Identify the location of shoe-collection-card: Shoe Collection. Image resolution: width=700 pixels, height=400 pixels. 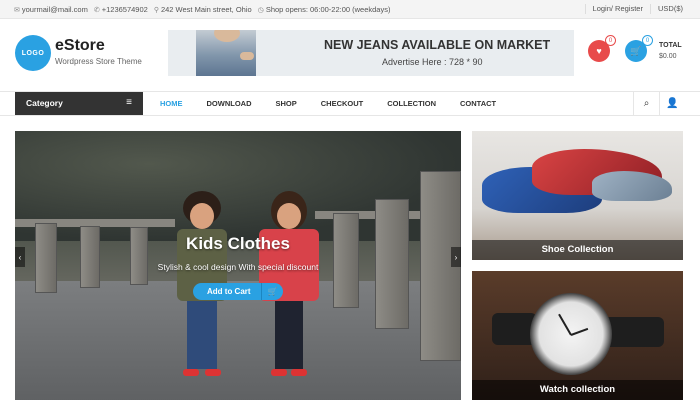
(577, 195).